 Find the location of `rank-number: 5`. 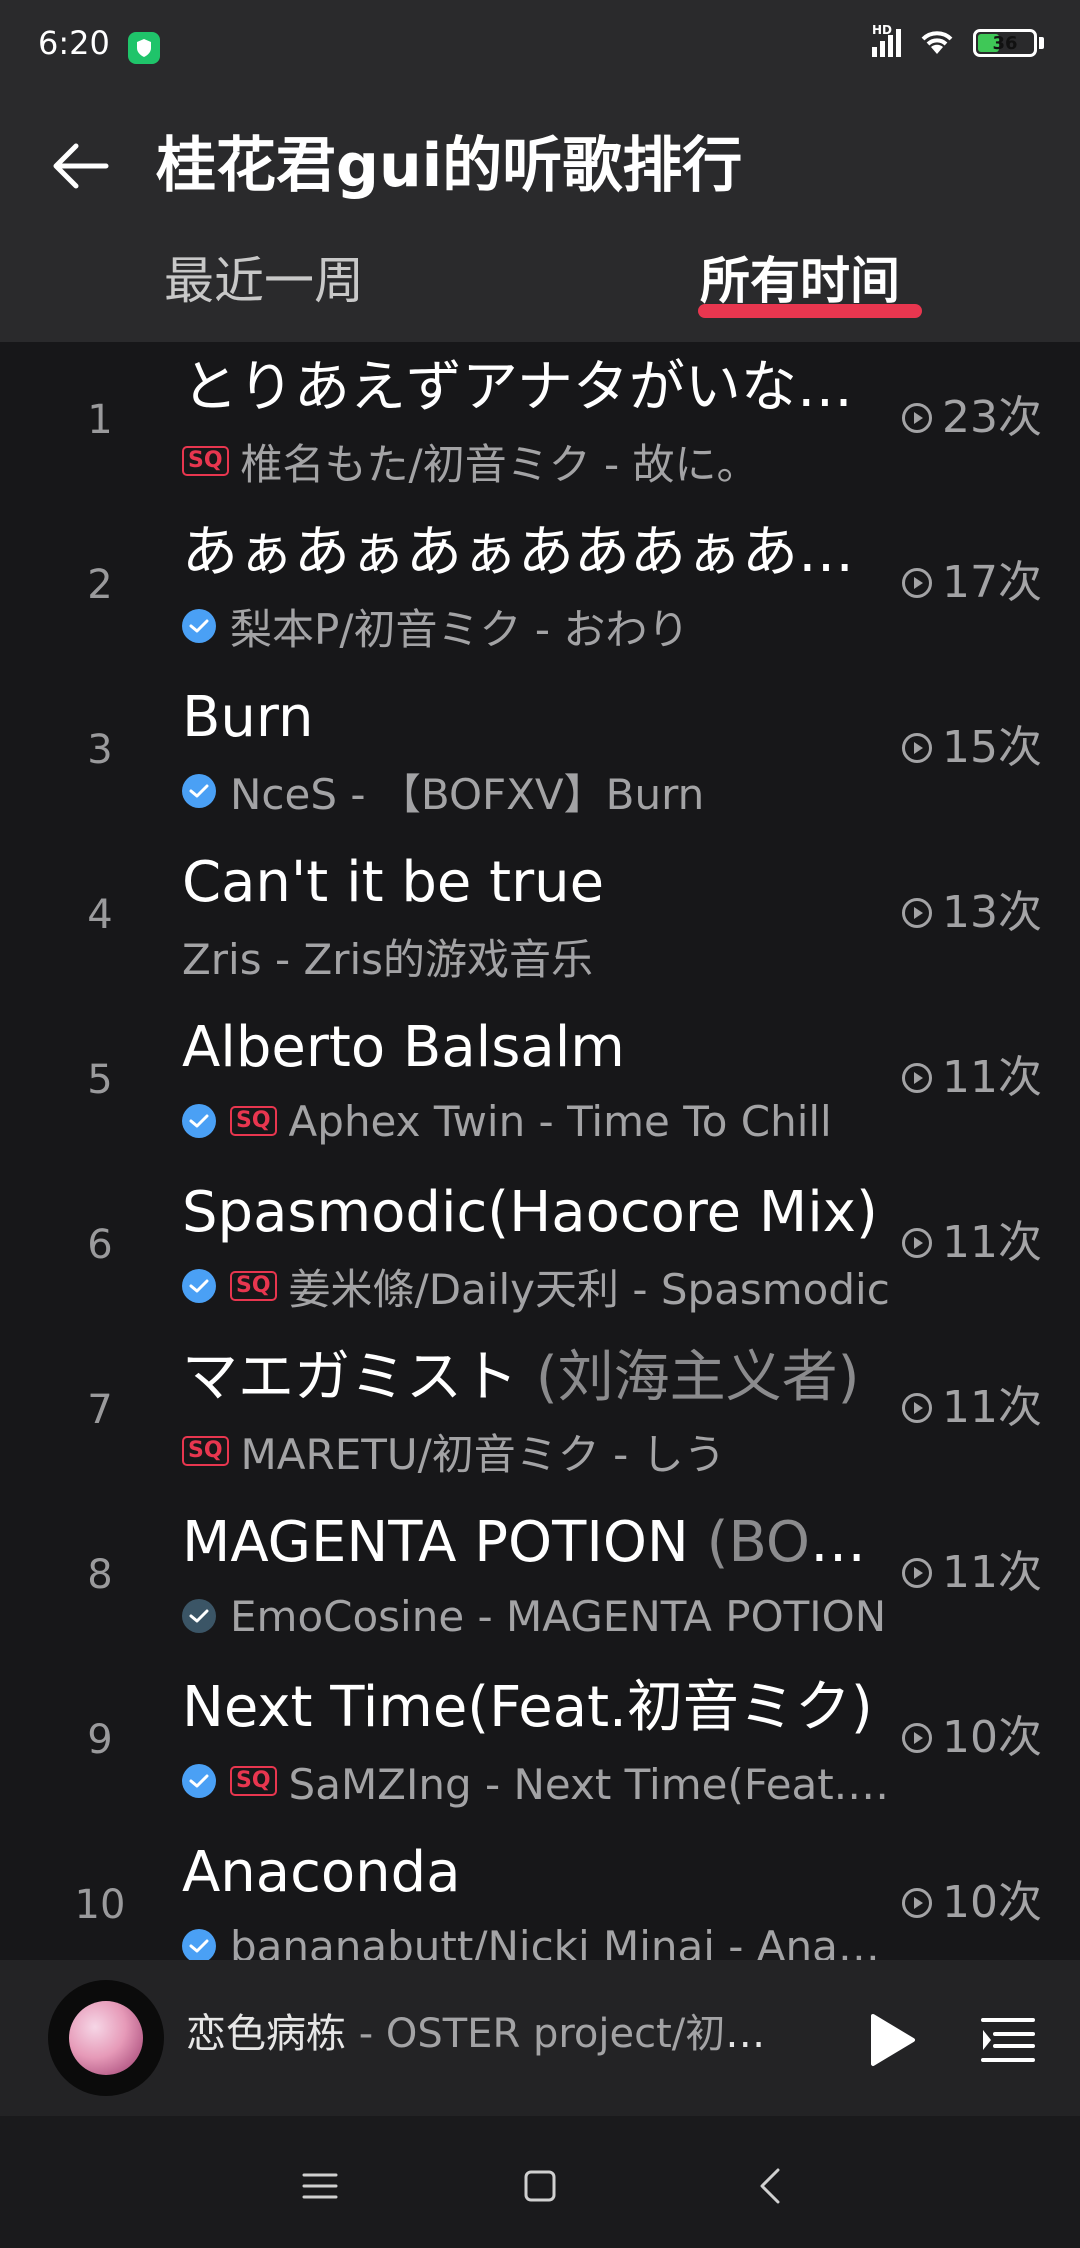

rank-number: 5 is located at coordinates (100, 1080).